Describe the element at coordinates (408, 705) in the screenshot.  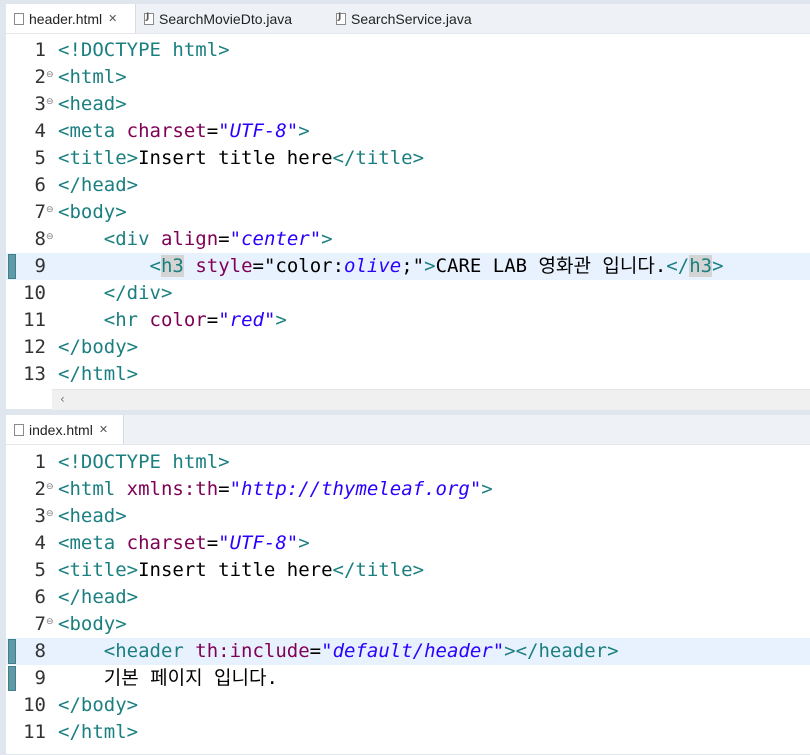
I see `code-line: 10 </body>` at that location.